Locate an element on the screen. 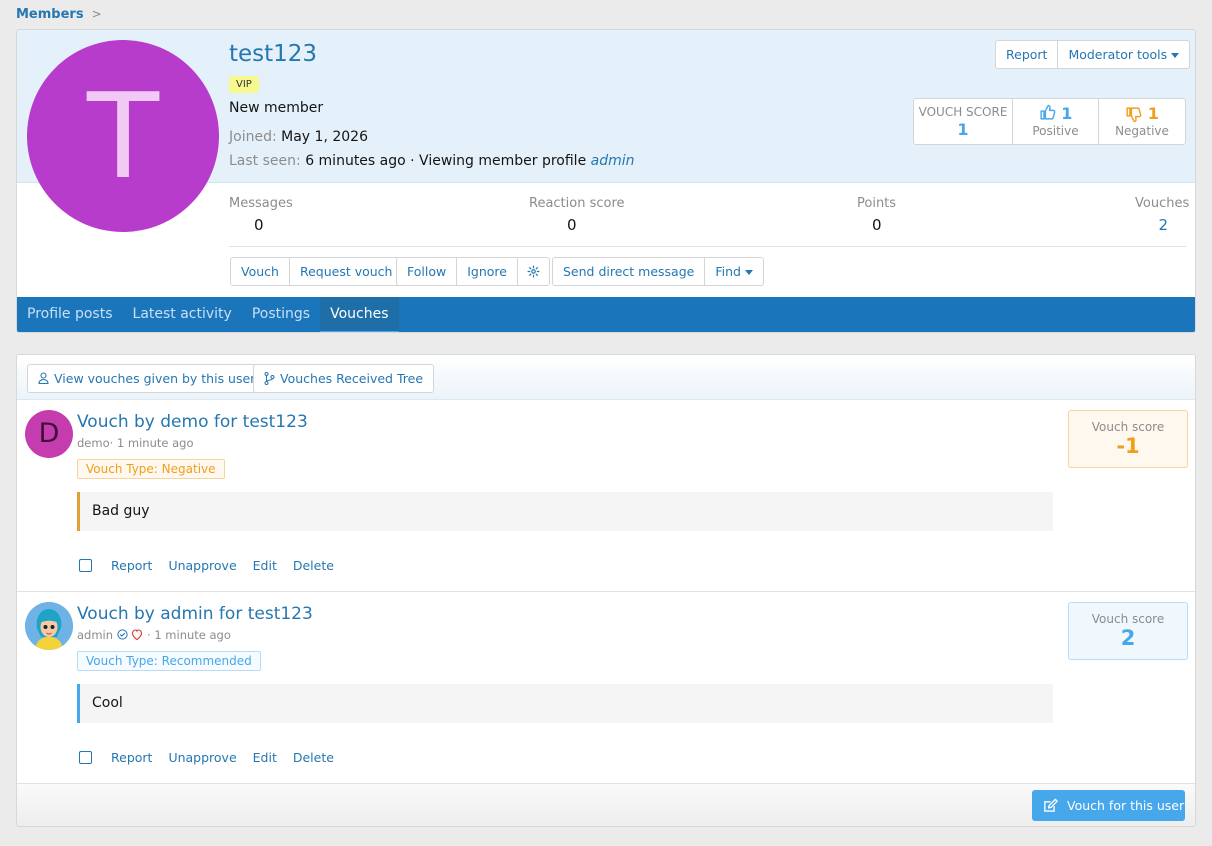 This screenshot has height=846, width=1212. user-icon is located at coordinates (43, 378).